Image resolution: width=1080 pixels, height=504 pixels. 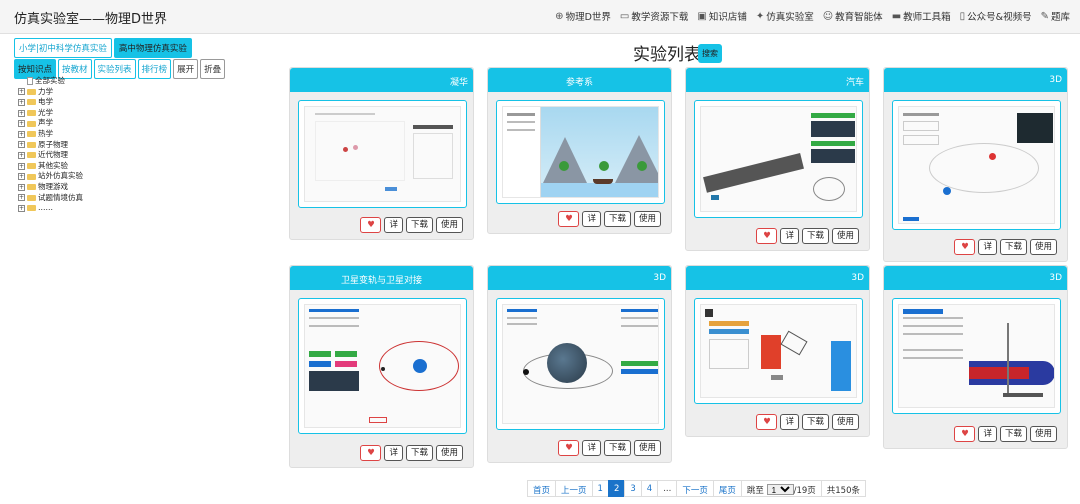 I want to click on page-link-4: 4, so click(x=649, y=488).